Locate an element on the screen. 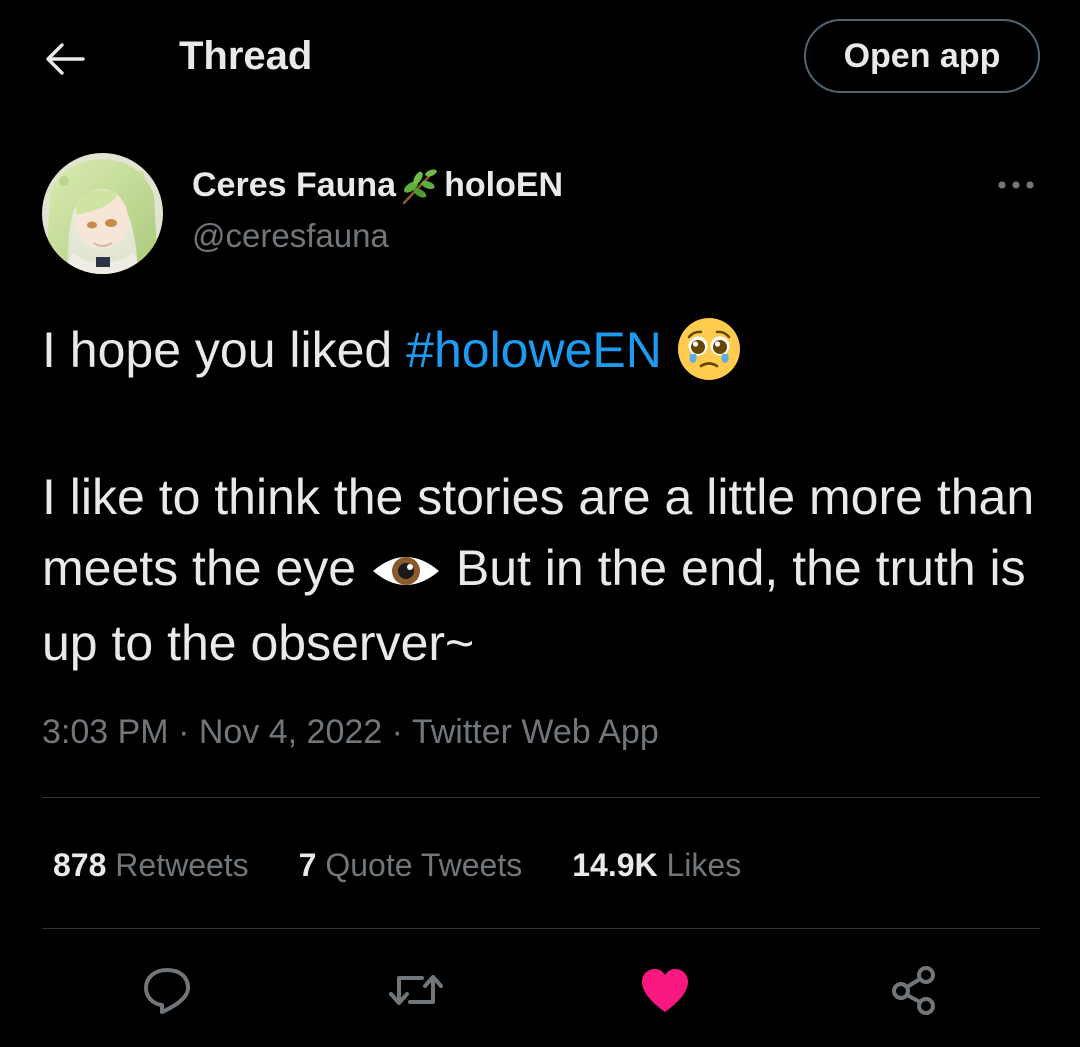 This screenshot has height=1047, width=1080. quote-tweets-stat: 7 Quote Tweets is located at coordinates (411, 865).